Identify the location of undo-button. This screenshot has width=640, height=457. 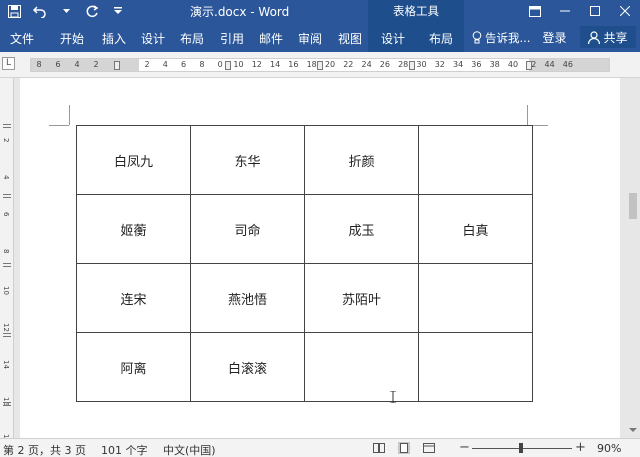
(40, 11).